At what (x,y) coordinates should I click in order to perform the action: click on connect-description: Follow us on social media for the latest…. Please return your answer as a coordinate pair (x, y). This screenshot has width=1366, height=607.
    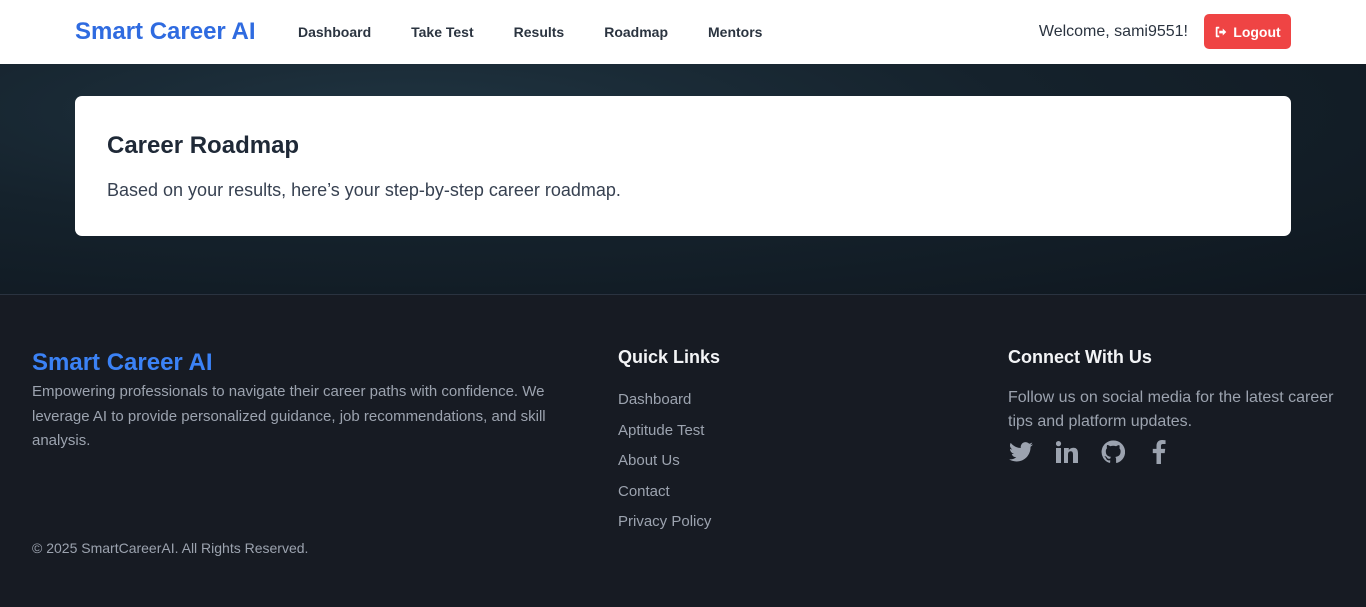
    Looking at the image, I should click on (1171, 409).